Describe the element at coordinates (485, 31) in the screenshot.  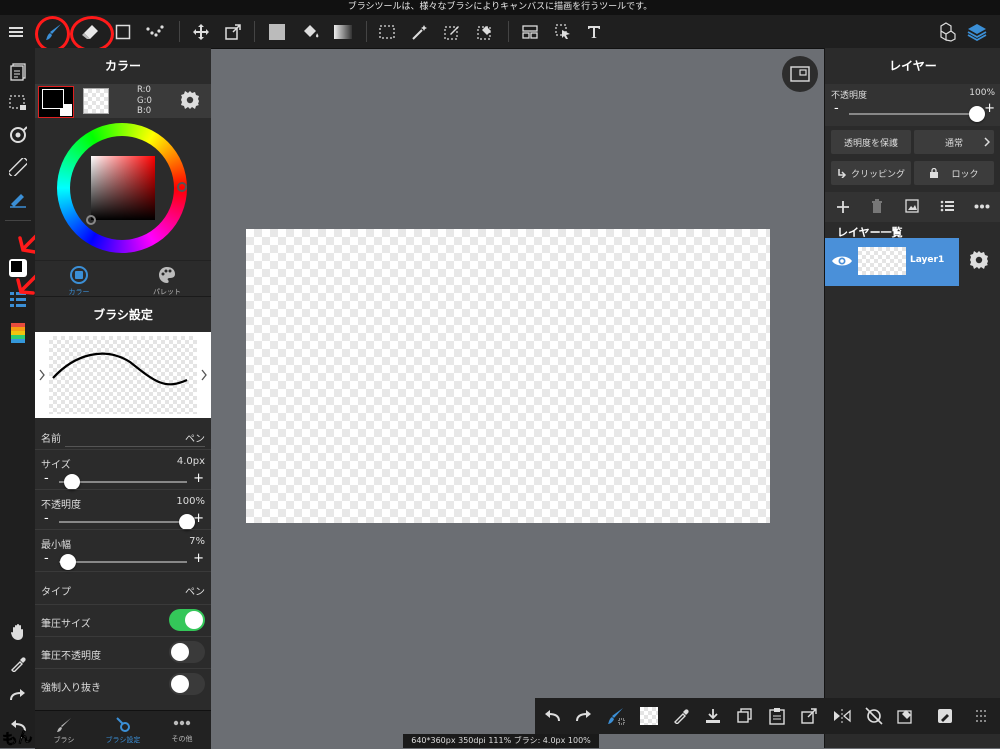
I see `select-eraser-icon` at that location.